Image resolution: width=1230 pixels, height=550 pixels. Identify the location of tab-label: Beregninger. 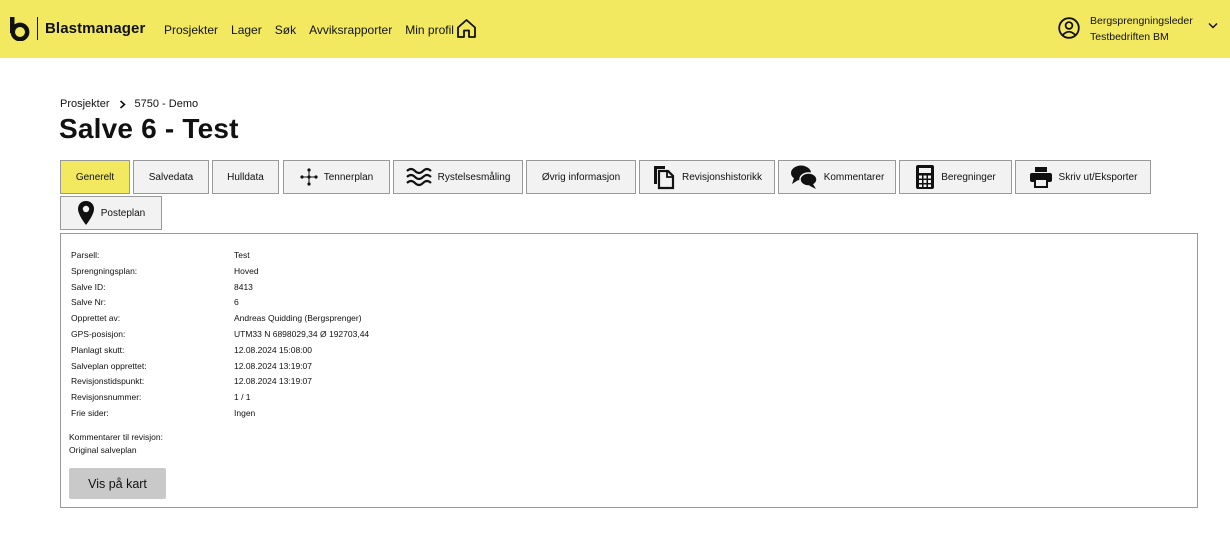
(968, 177).